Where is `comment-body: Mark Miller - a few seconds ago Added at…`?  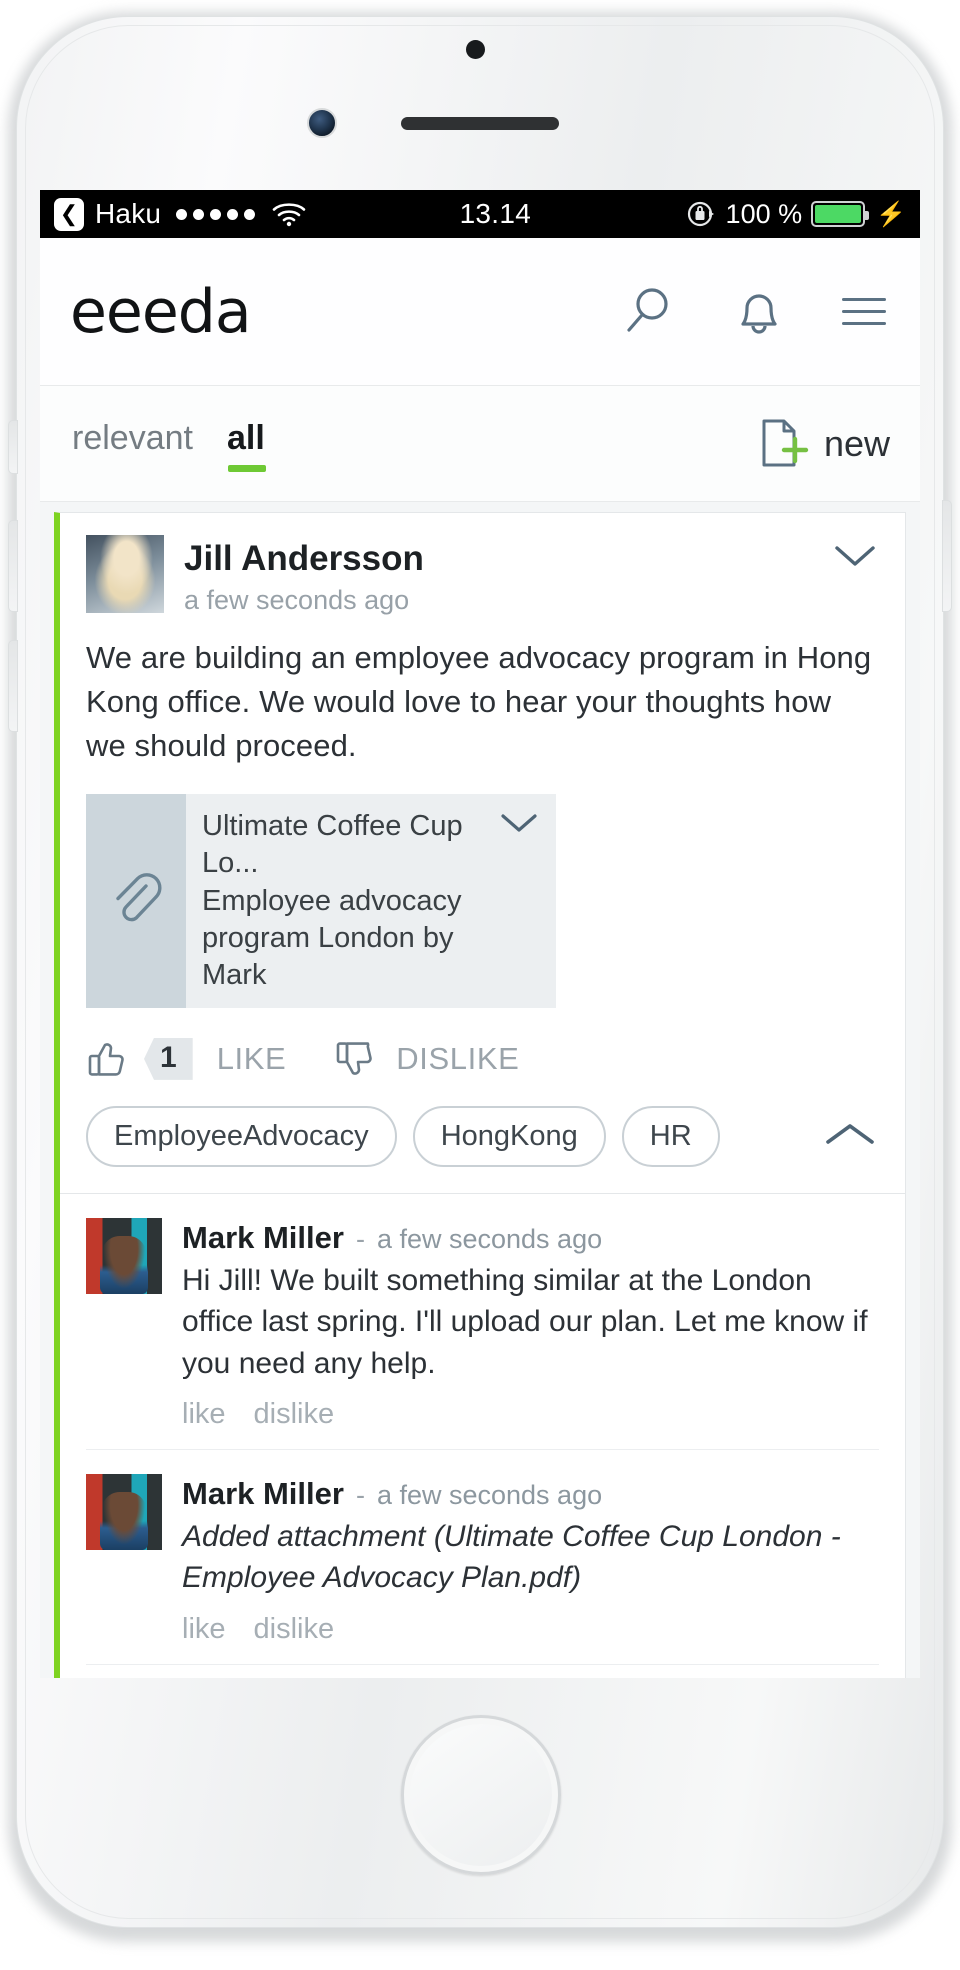
comment-body: Mark Miller - a few seconds ago Added at… is located at coordinates (530, 1560).